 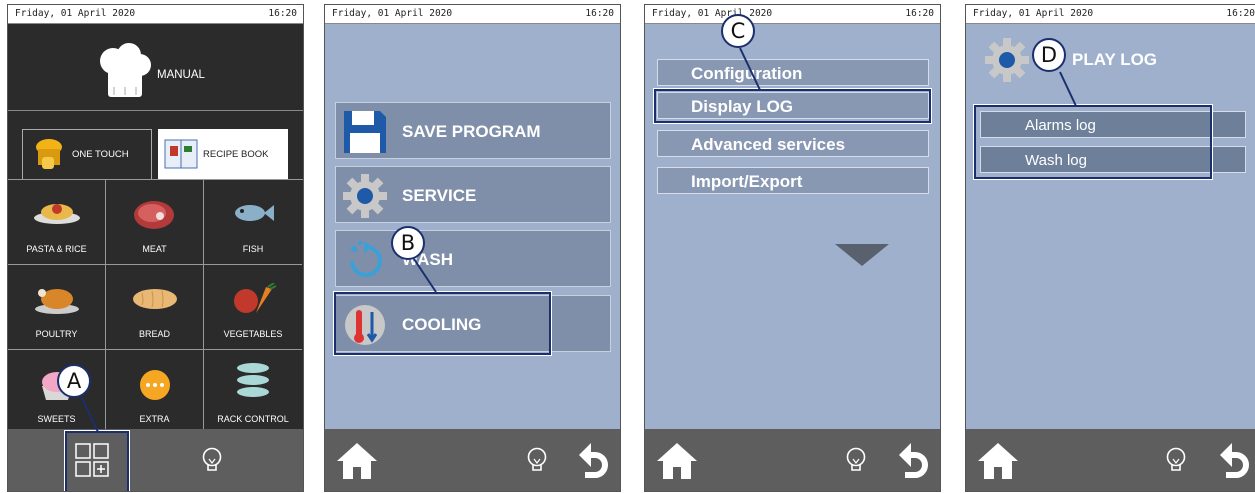 I want to click on callout-a: A, so click(x=74, y=381).